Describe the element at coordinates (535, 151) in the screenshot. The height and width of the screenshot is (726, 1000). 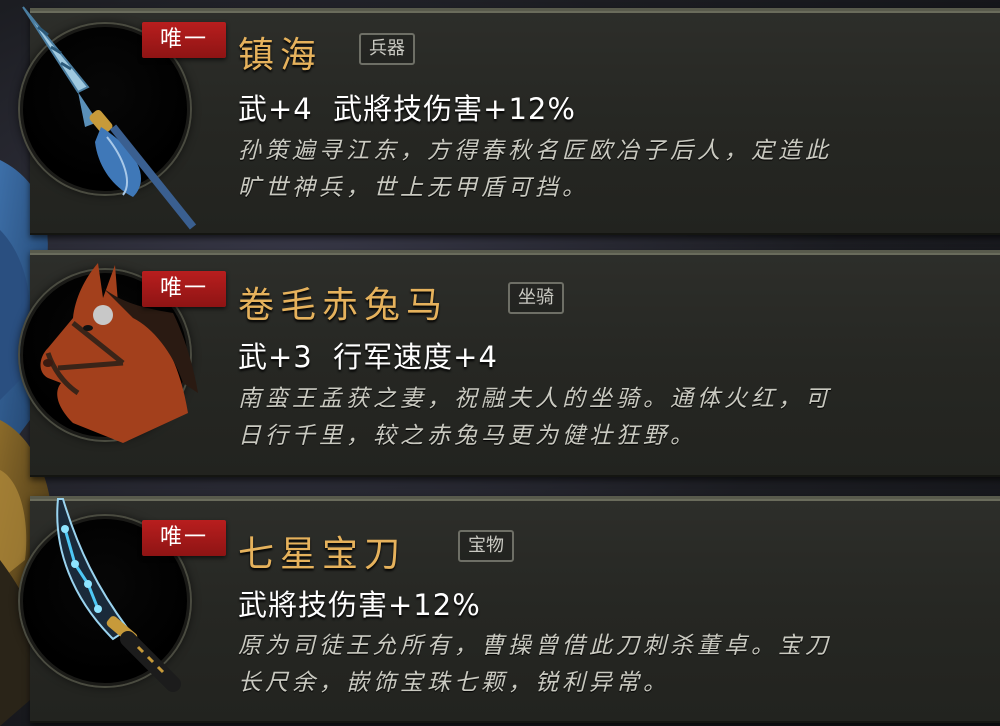
I see `description-line: 孙策遍寻江东，方得春秋名匠欧冶子后人，定造此` at that location.